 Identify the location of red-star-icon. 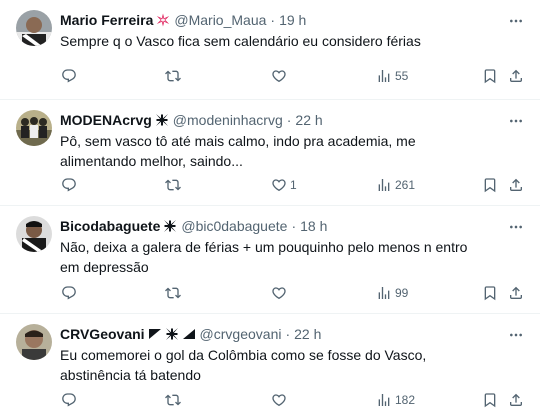
(163, 20).